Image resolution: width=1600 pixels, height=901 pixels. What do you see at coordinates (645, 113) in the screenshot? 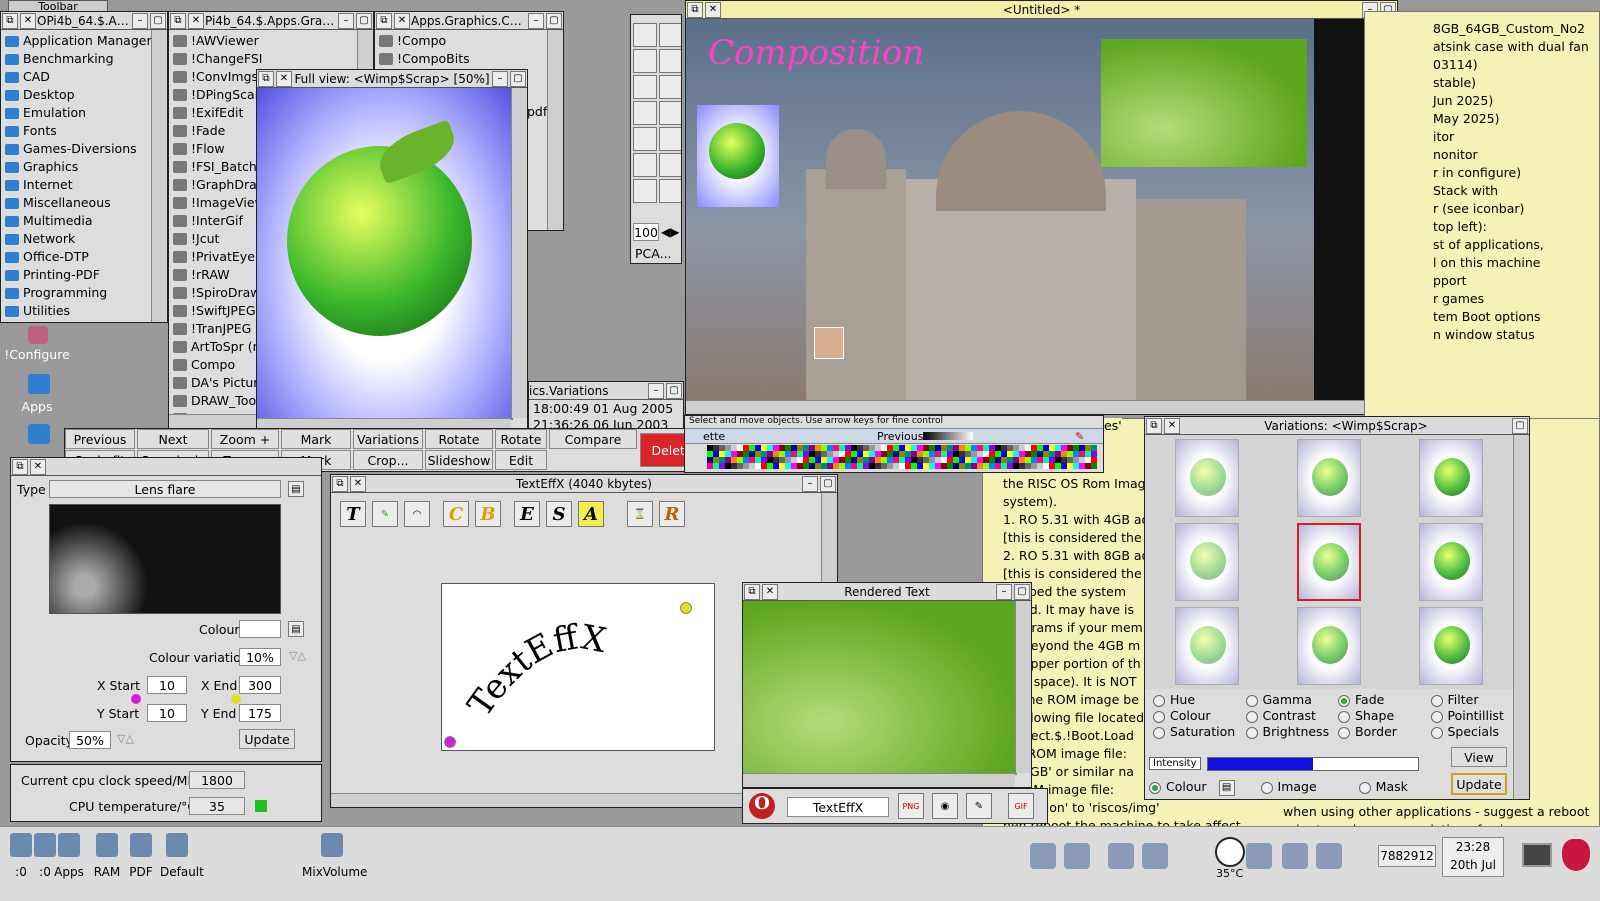
I see `transform-tool-icon` at bounding box center [645, 113].